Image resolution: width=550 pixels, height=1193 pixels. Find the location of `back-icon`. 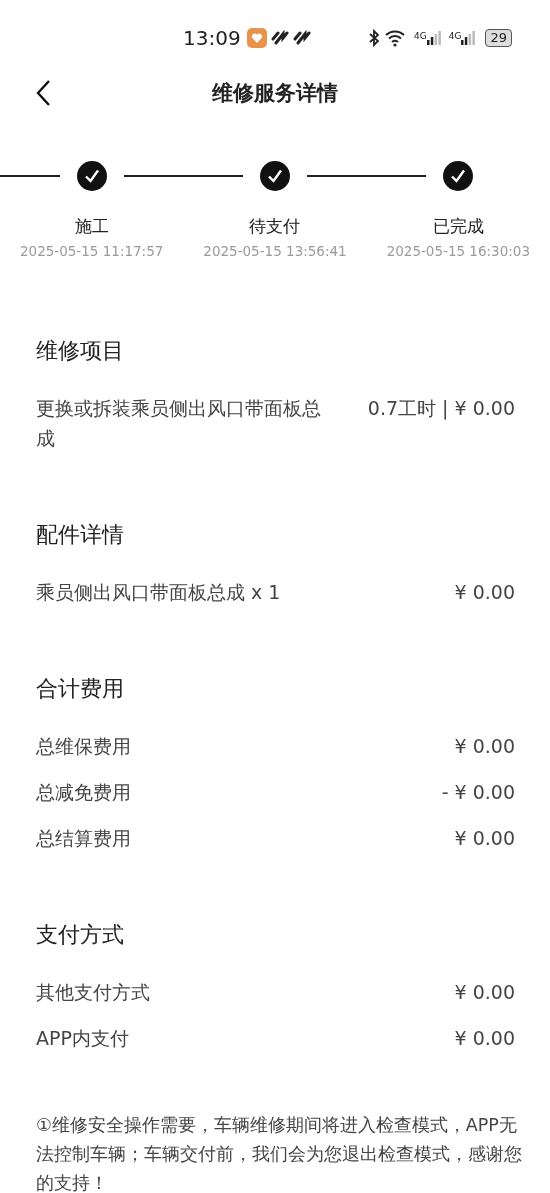

back-icon is located at coordinates (43, 93).